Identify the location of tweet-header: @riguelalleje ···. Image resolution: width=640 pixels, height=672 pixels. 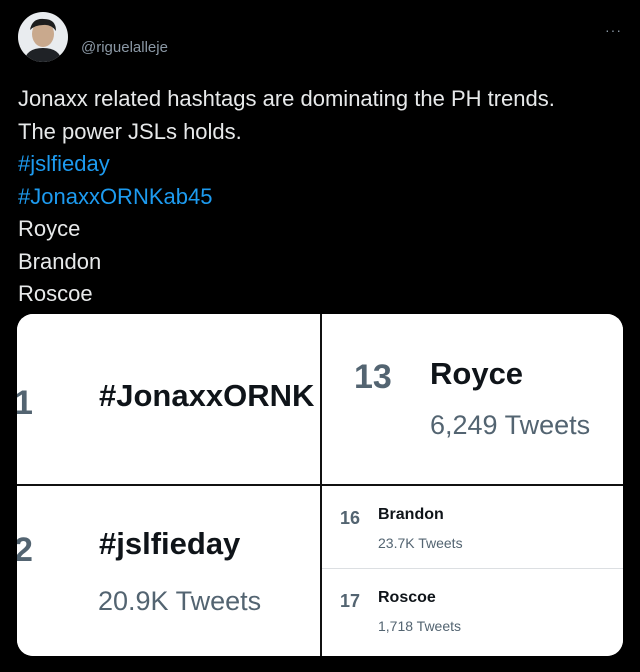
(320, 38).